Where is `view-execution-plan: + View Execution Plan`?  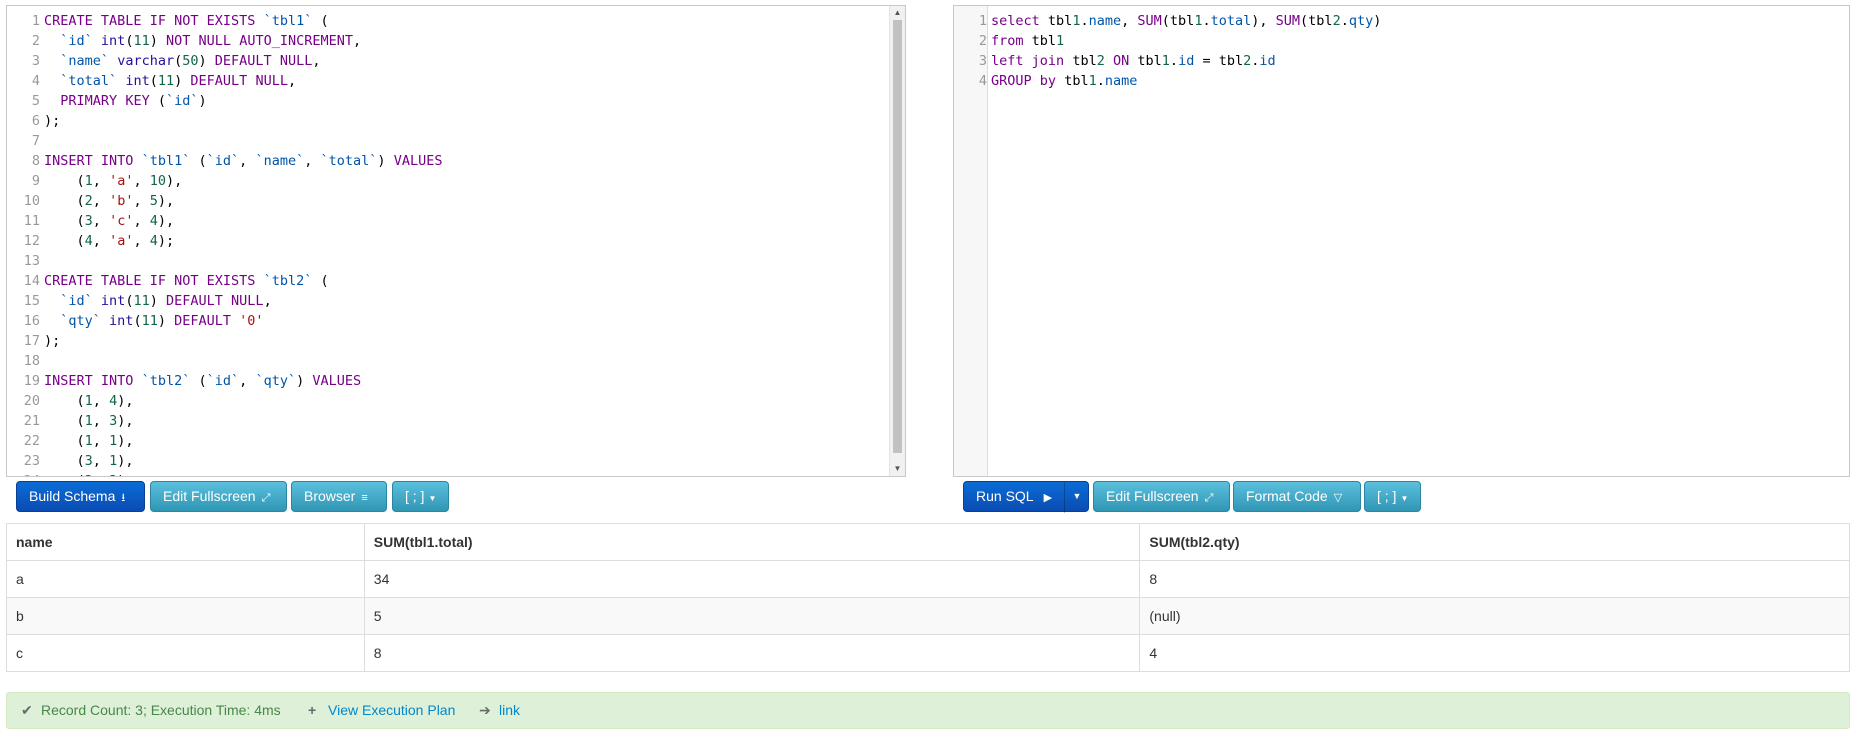
view-execution-plan: + View Execution Plan is located at coordinates (381, 710).